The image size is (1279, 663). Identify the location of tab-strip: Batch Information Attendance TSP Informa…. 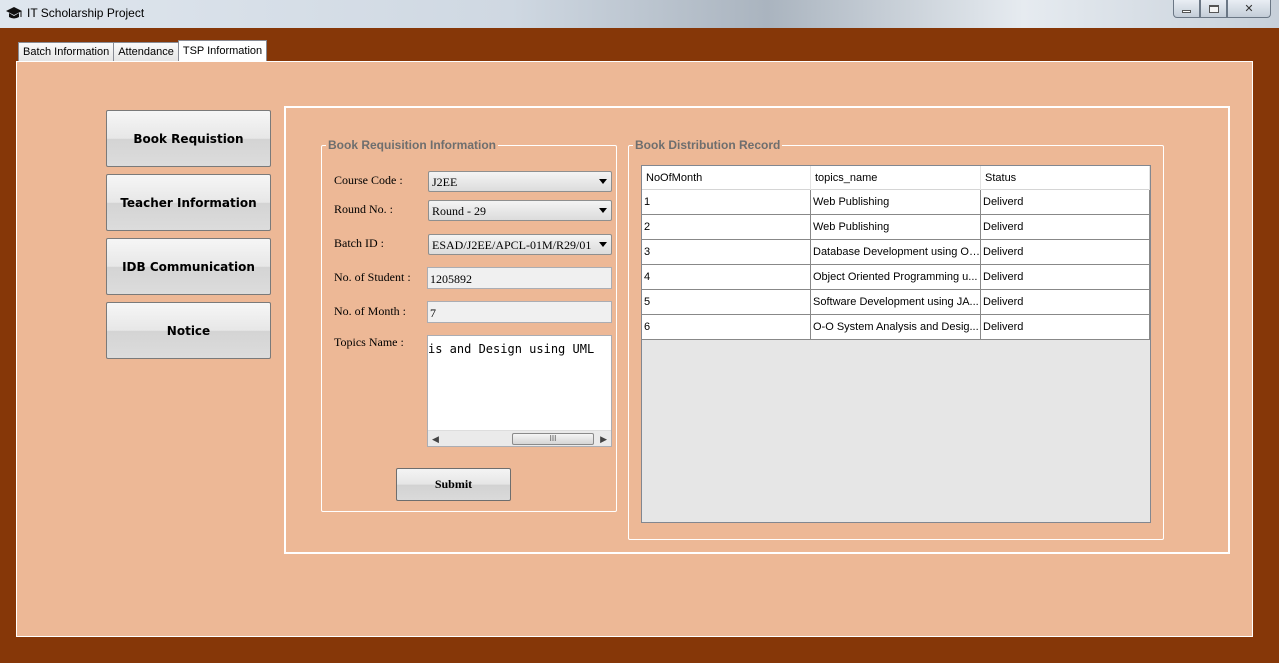
(143, 51).